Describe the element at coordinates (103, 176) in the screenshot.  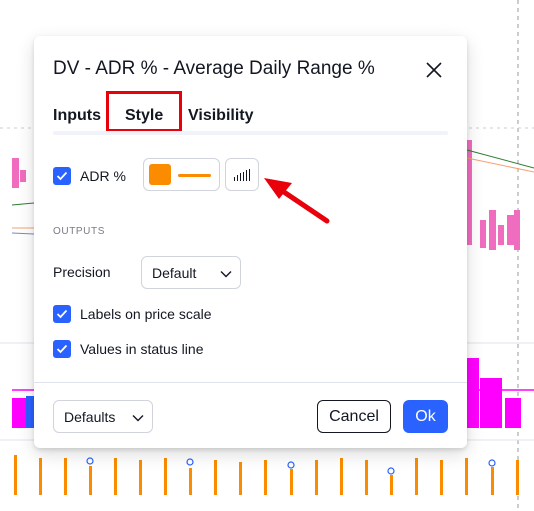
I see `adr-label: ADR %` at that location.